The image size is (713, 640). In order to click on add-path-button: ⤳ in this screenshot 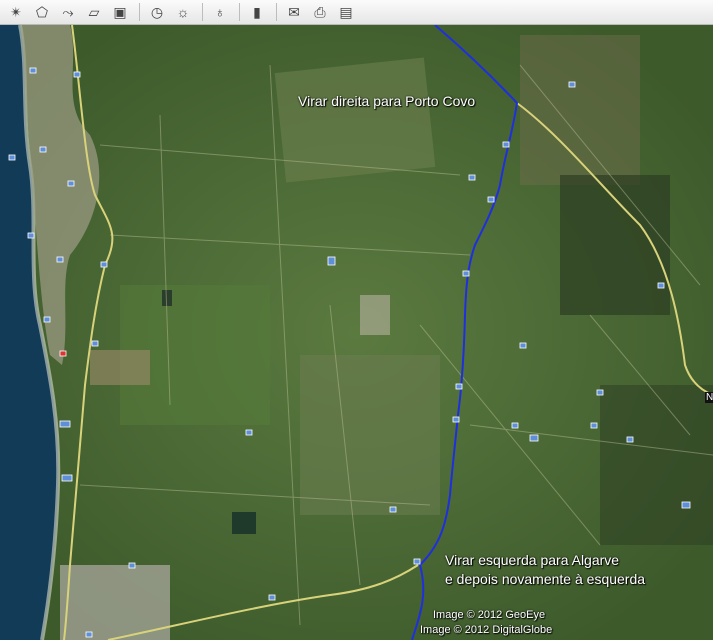, I will do `click(68, 12)`.